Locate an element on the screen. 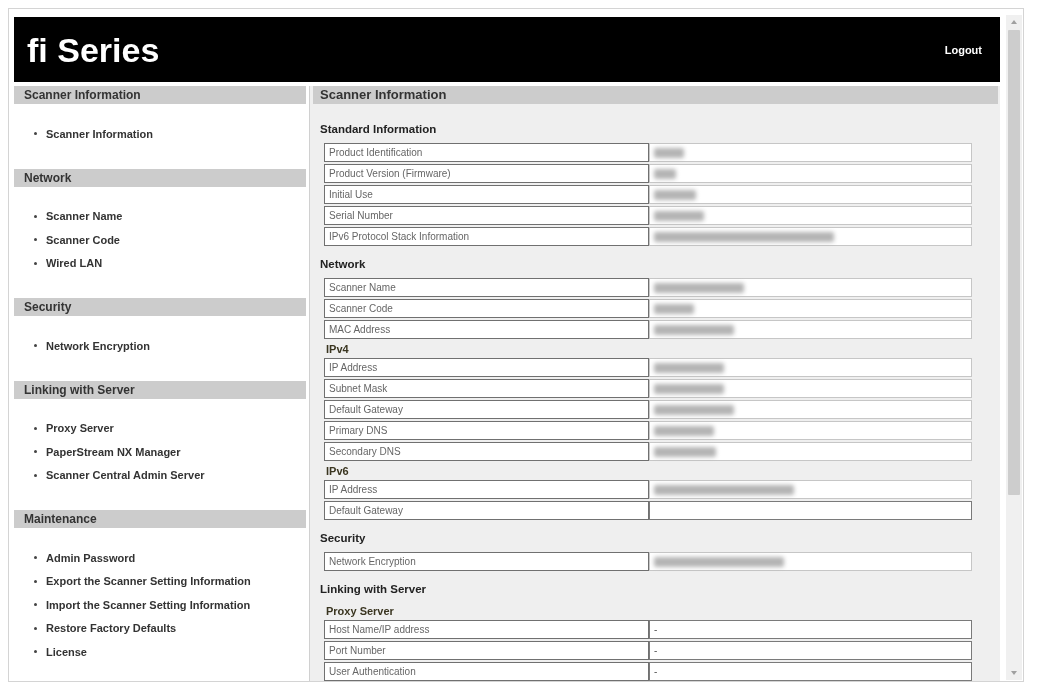  label-cell: Scanner Code is located at coordinates (486, 308).